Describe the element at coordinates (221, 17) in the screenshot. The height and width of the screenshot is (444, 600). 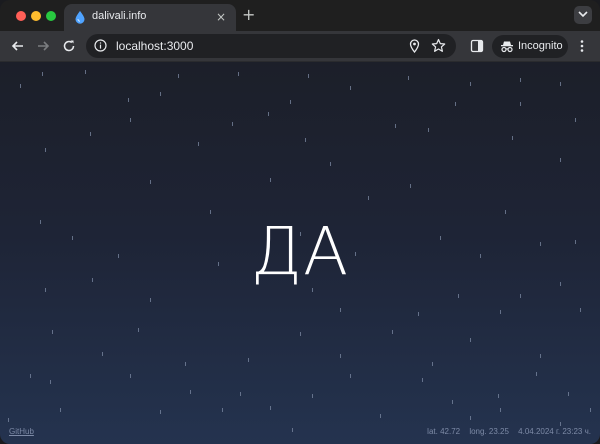
I see `tab-close-button: ×` at that location.